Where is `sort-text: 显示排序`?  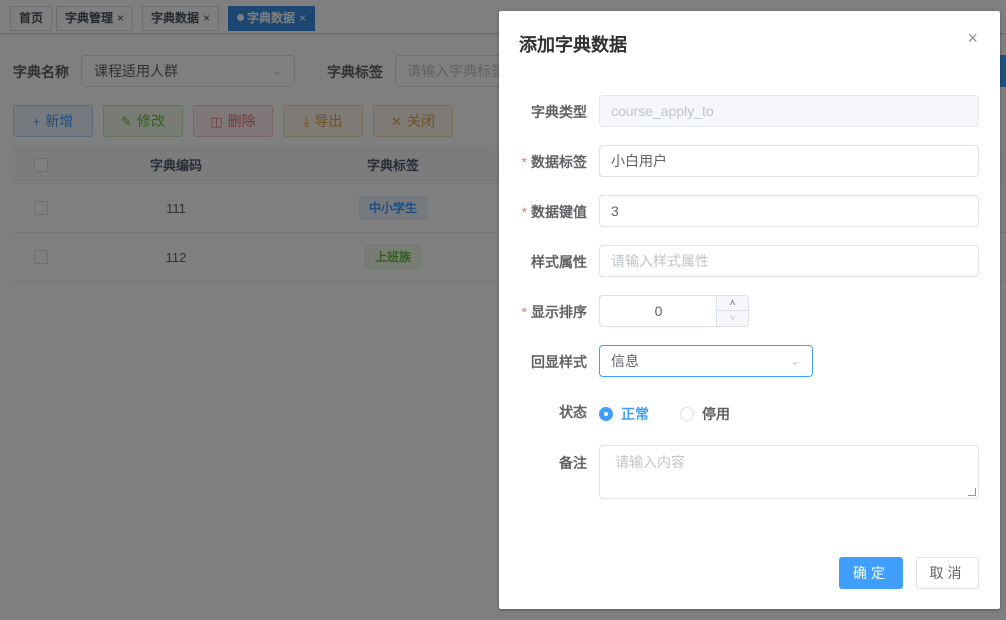
sort-text: 显示排序 is located at coordinates (559, 312).